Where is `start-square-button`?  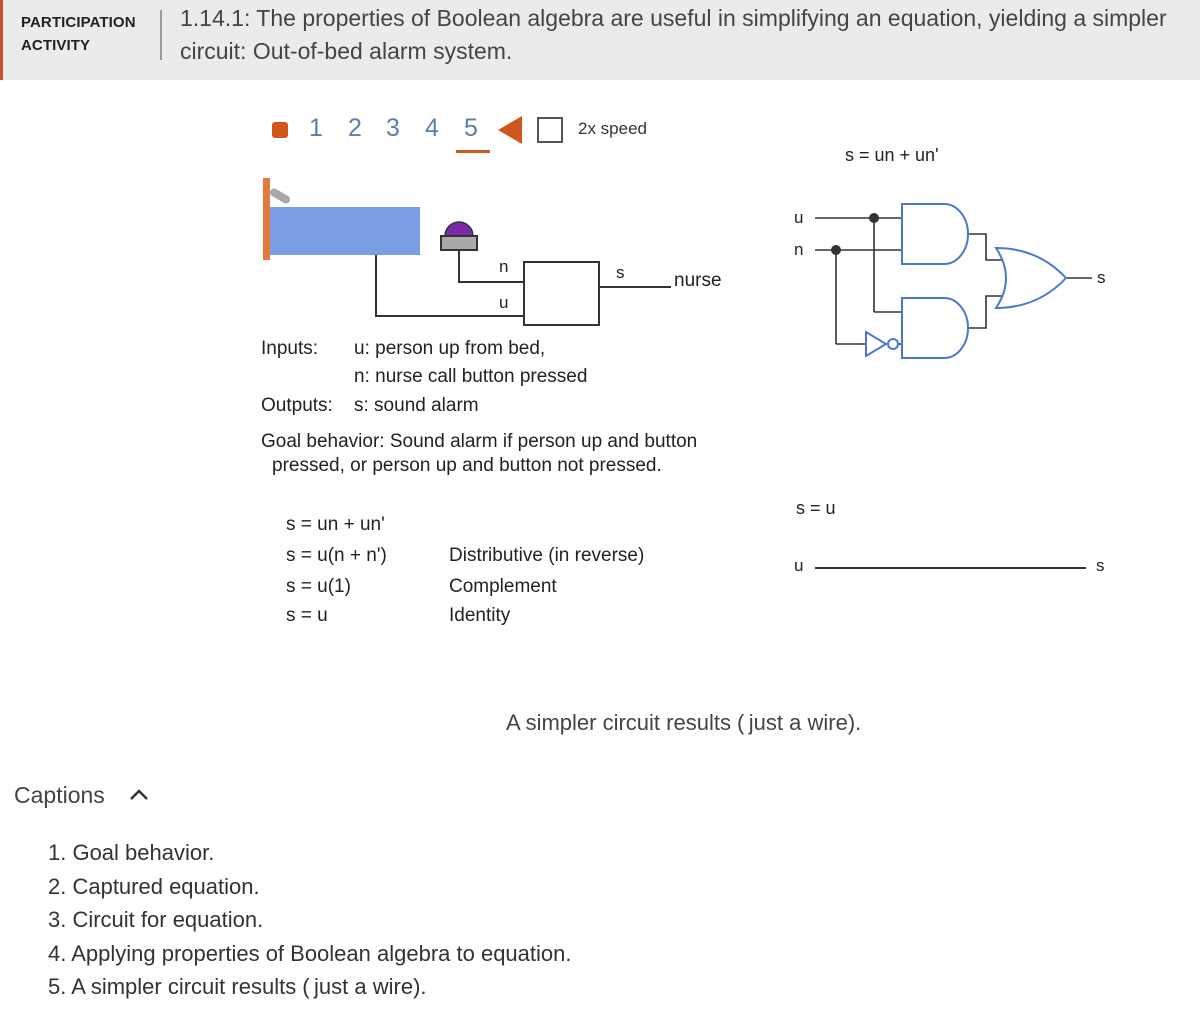 start-square-button is located at coordinates (280, 130).